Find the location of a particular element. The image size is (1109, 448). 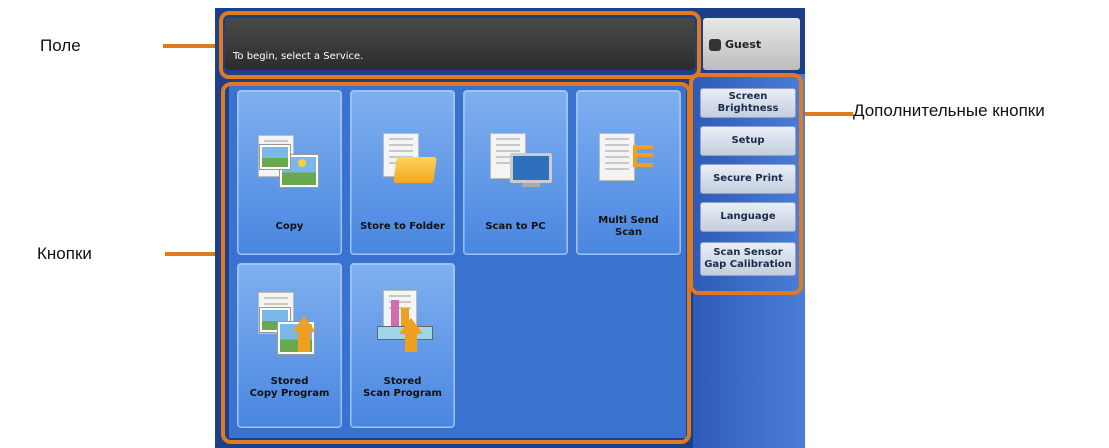

user-label: Guest is located at coordinates (743, 44).